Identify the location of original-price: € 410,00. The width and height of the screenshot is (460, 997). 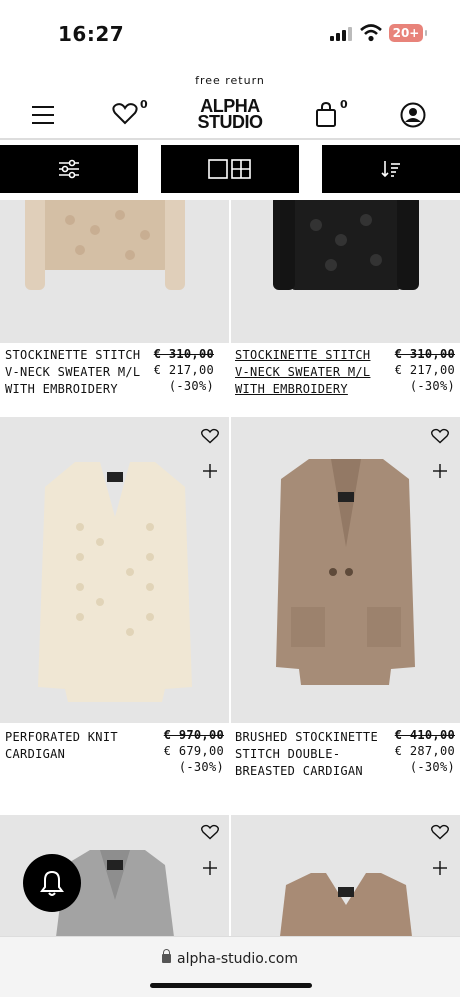
(424, 735).